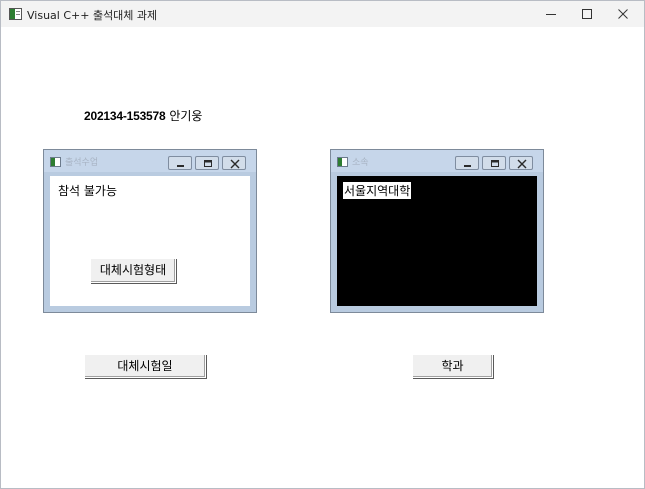 This screenshot has width=645, height=489. What do you see at coordinates (377, 190) in the screenshot?
I see `affiliation-text: 서울지역대학` at bounding box center [377, 190].